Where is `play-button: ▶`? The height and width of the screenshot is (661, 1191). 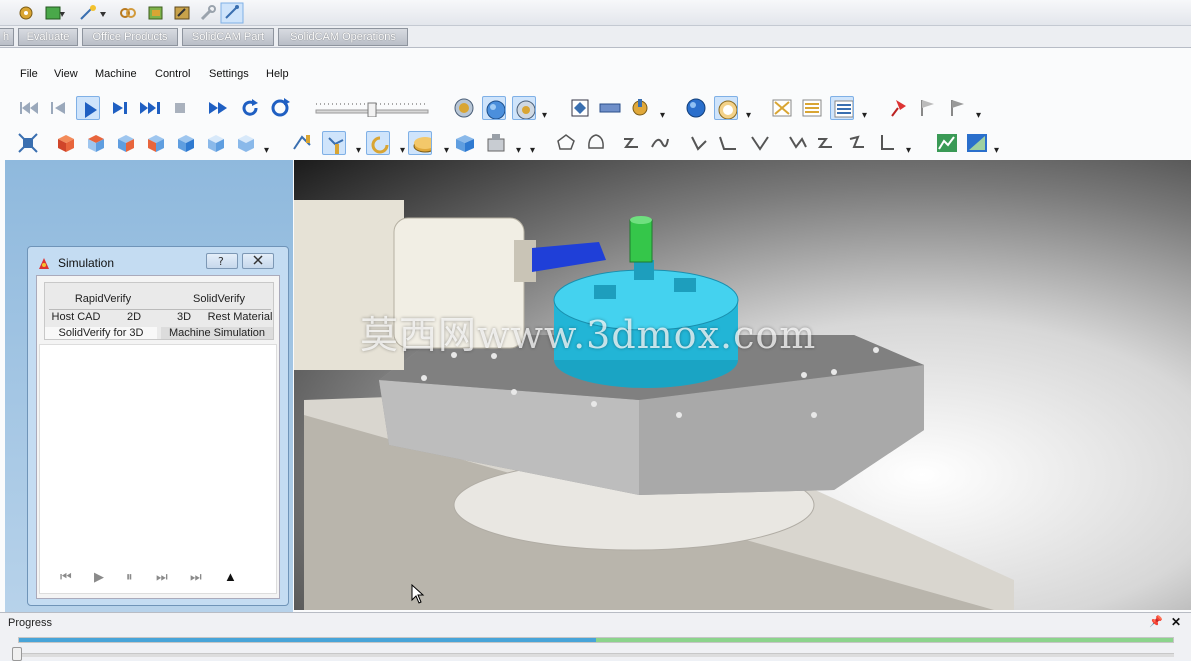
play-button: ▶ is located at coordinates (99, 577).